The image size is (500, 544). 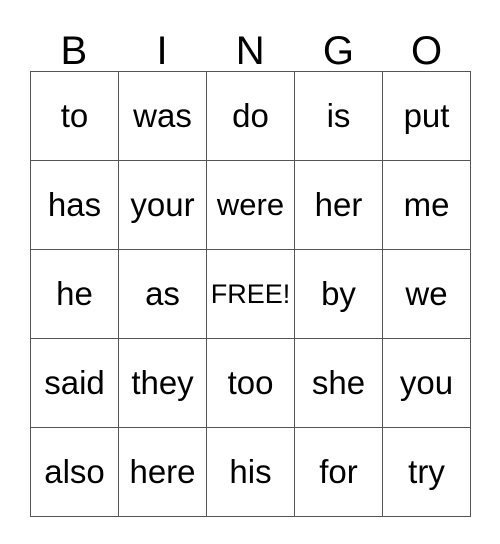 I want to click on bingo-cell: has, so click(x=75, y=205).